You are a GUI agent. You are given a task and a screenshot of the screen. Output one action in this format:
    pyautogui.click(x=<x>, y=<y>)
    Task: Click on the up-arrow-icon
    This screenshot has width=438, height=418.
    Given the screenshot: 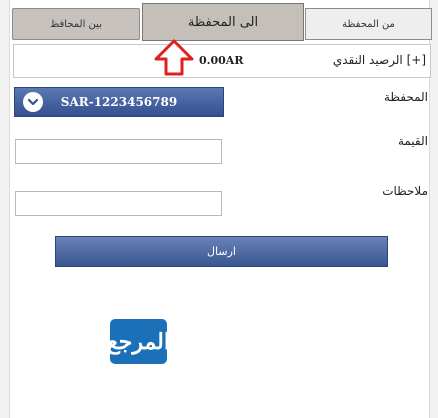 What is the action you would take?
    pyautogui.click(x=174, y=57)
    